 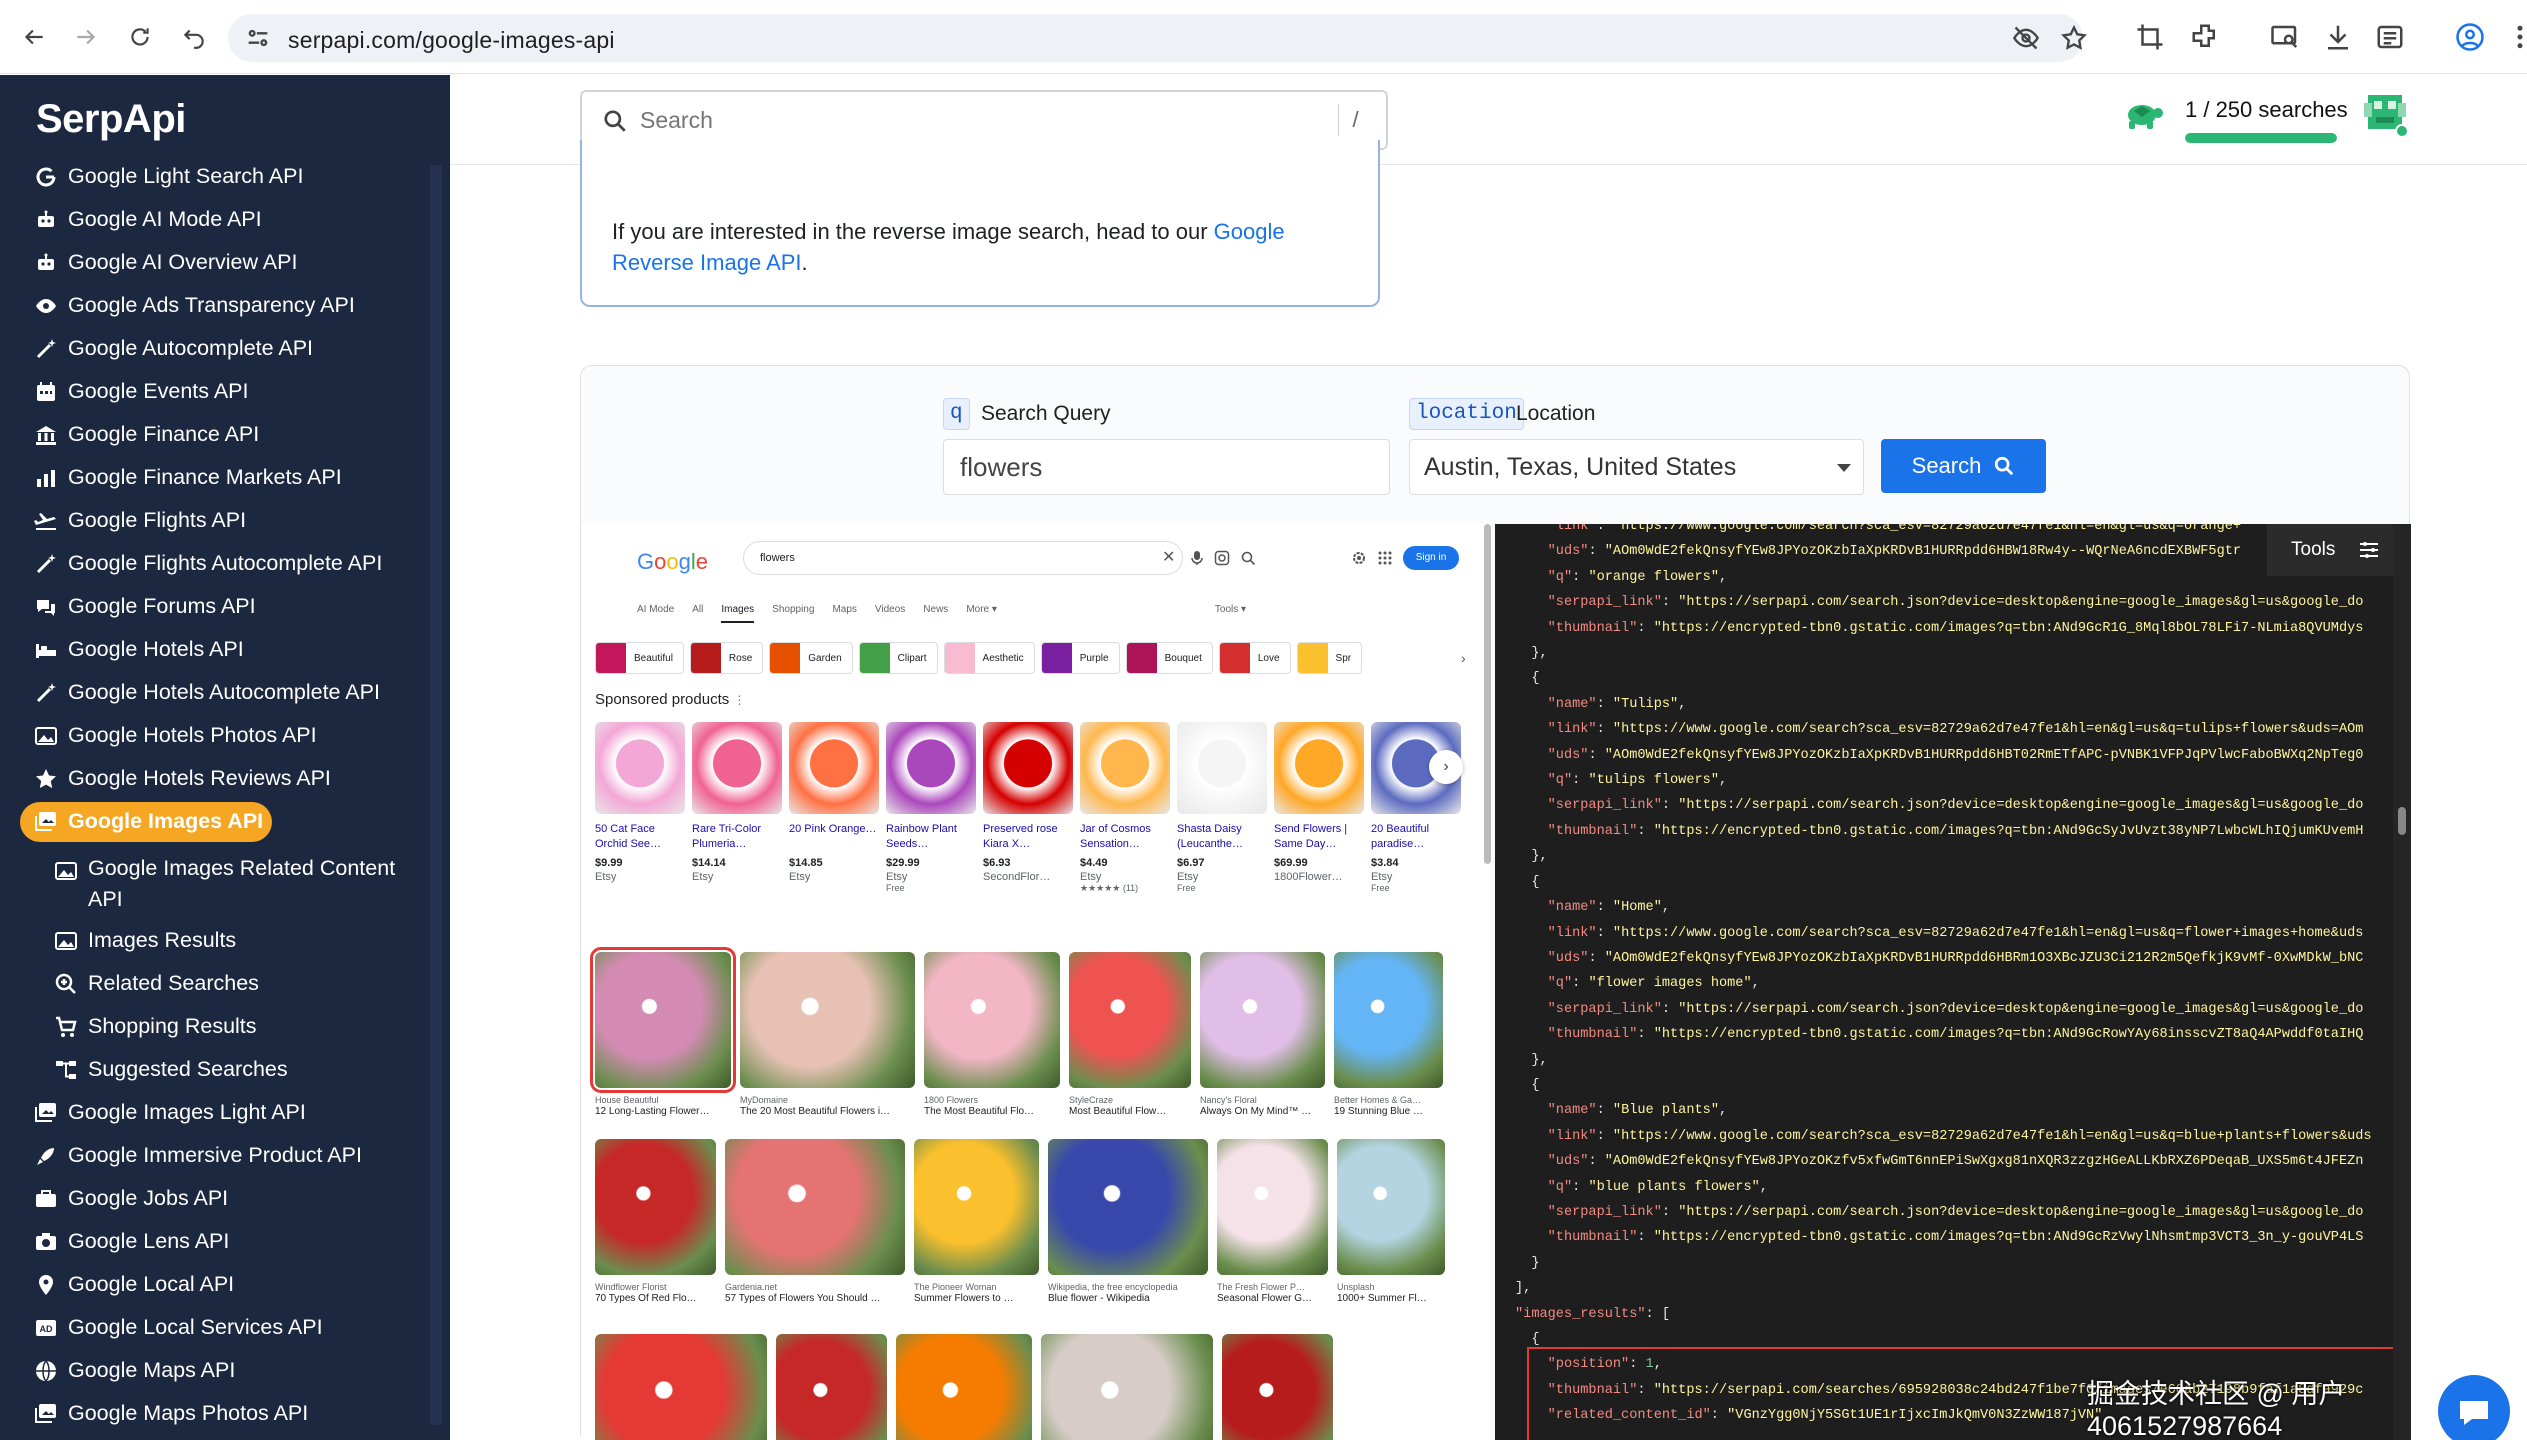 What do you see at coordinates (834, 808) in the screenshot?
I see `product-card: 20 Pink Orange… $14.85 Etsy` at bounding box center [834, 808].